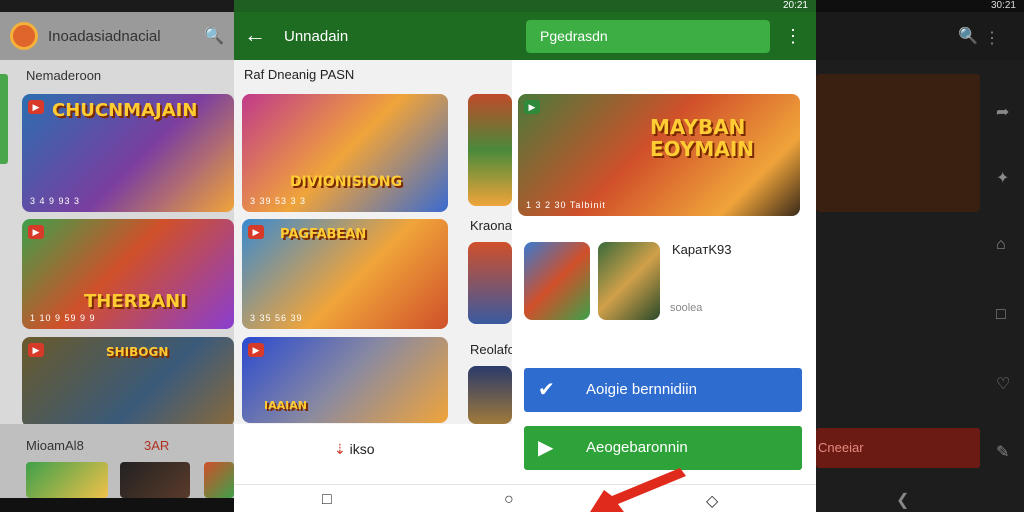  I want to click on game-card: ▶ SHIBOGN, so click(128, 382).